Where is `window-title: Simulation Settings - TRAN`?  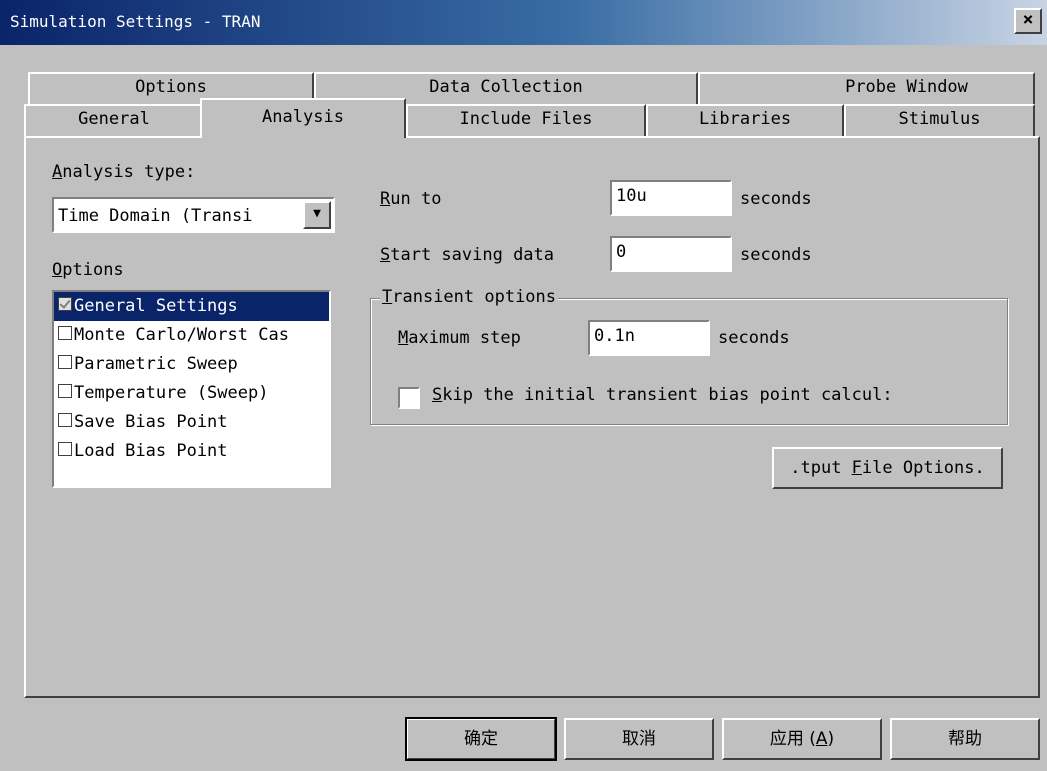
window-title: Simulation Settings - TRAN is located at coordinates (135, 21).